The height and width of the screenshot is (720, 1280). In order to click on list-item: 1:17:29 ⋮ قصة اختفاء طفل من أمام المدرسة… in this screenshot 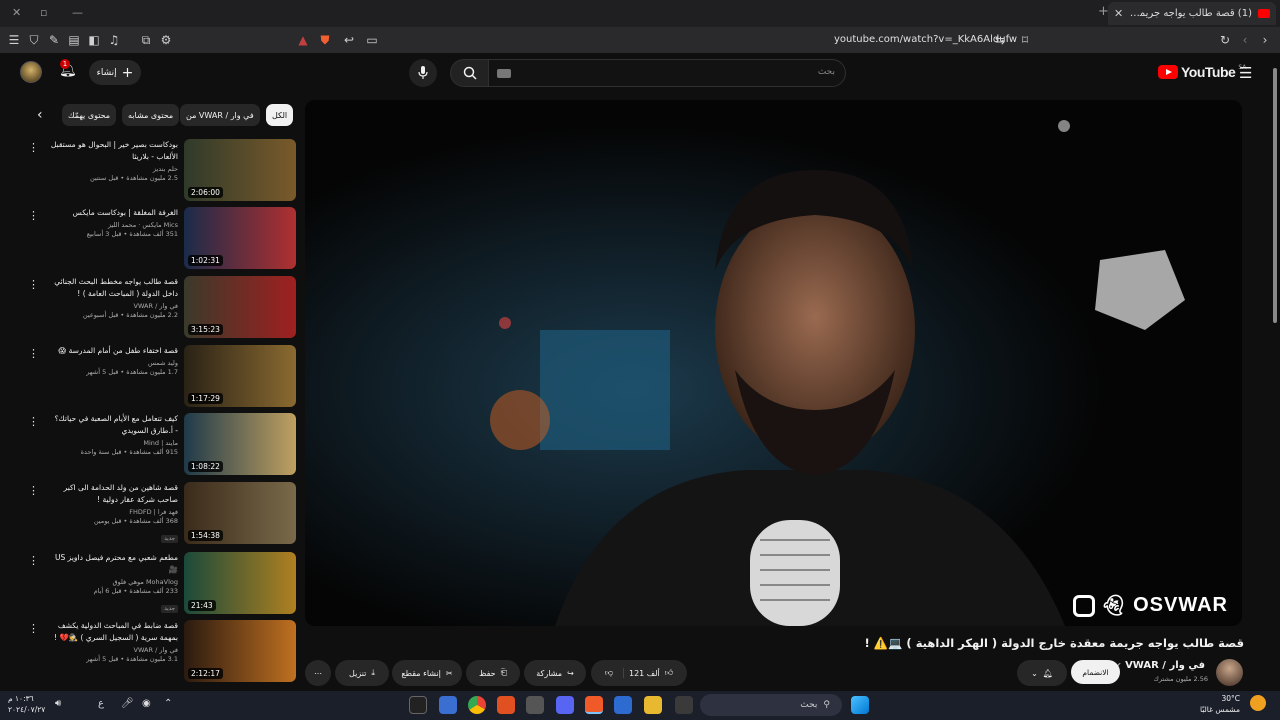, I will do `click(158, 377)`.